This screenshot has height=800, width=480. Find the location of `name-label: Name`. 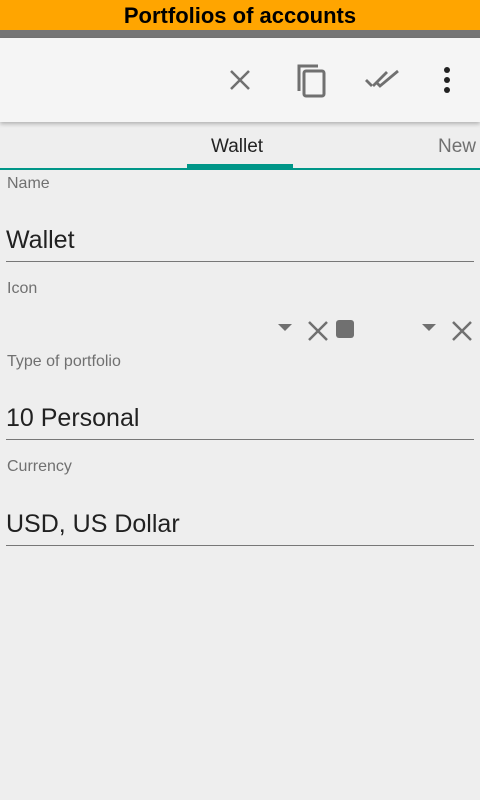

name-label: Name is located at coordinates (28, 183).